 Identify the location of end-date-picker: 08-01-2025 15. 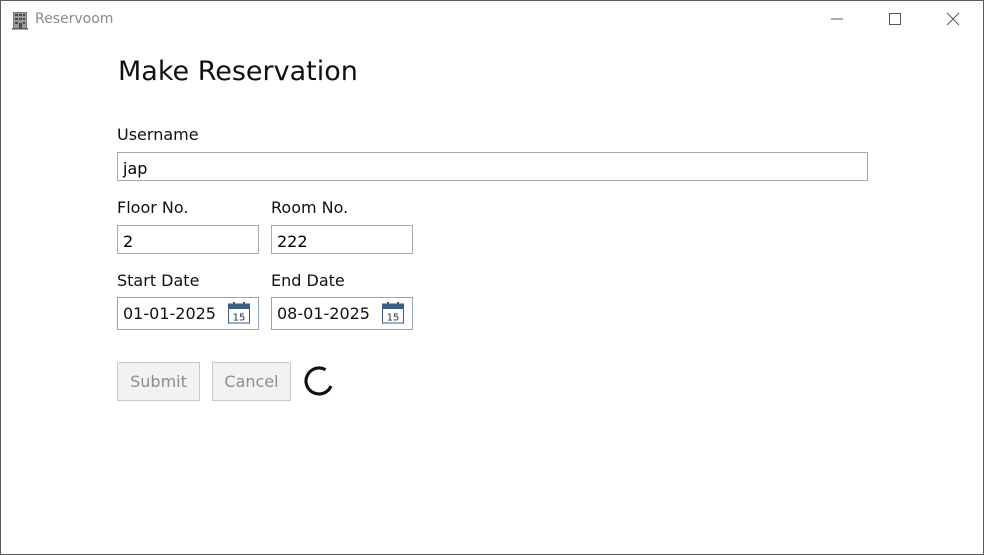
(342, 313).